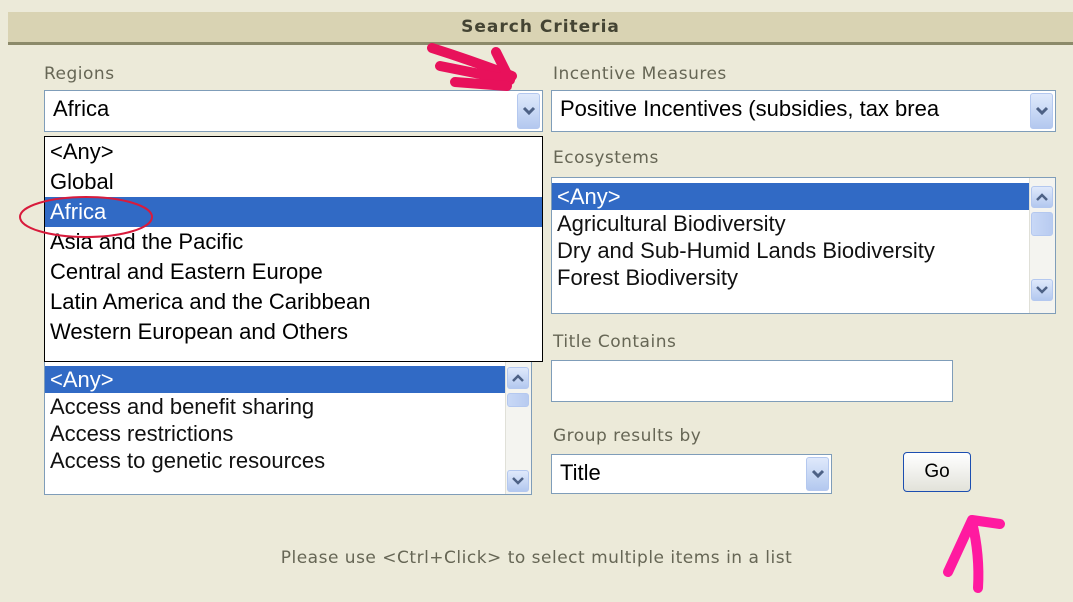  What do you see at coordinates (472, 67) in the screenshot?
I see `red-arrow-annotation` at bounding box center [472, 67].